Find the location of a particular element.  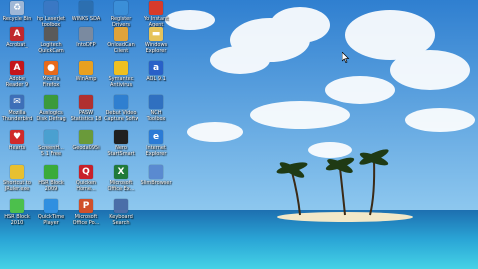

register-icon is located at coordinates (121, 8).